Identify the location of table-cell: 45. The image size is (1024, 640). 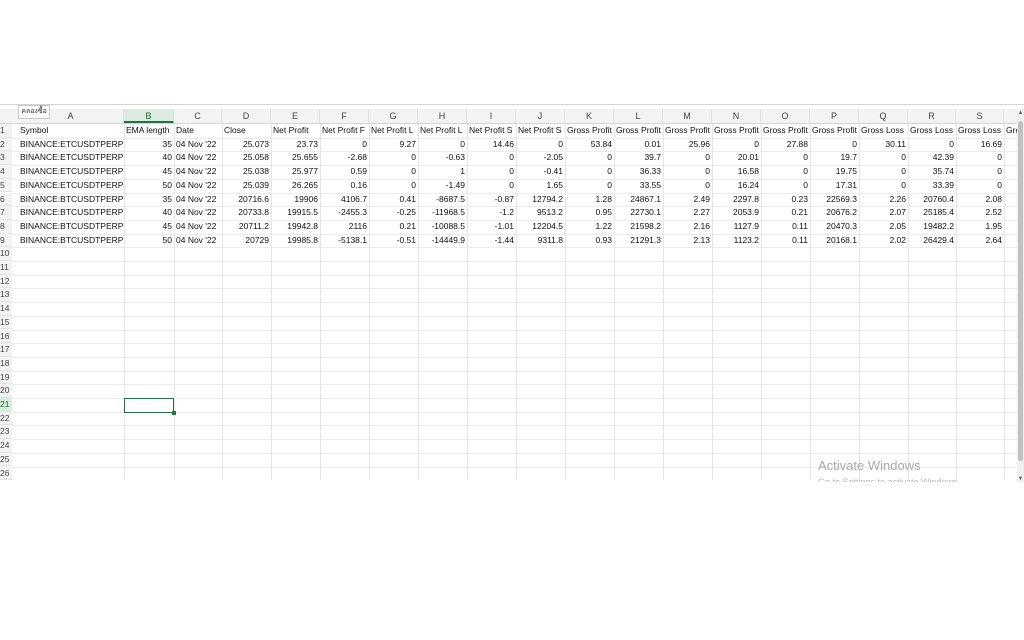
(149, 227).